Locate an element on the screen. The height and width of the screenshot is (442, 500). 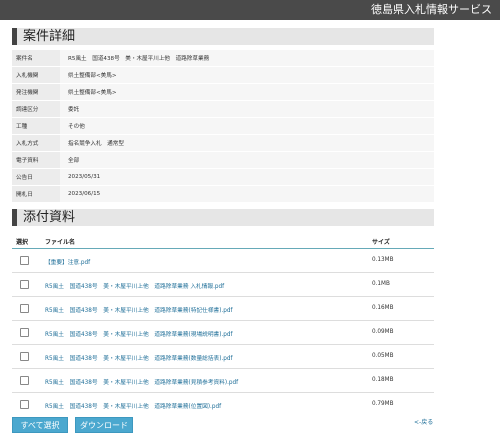
detail-value: R5風土 国道438号 美・木屋平川上他 道路除草業務 is located at coordinates (247, 58).